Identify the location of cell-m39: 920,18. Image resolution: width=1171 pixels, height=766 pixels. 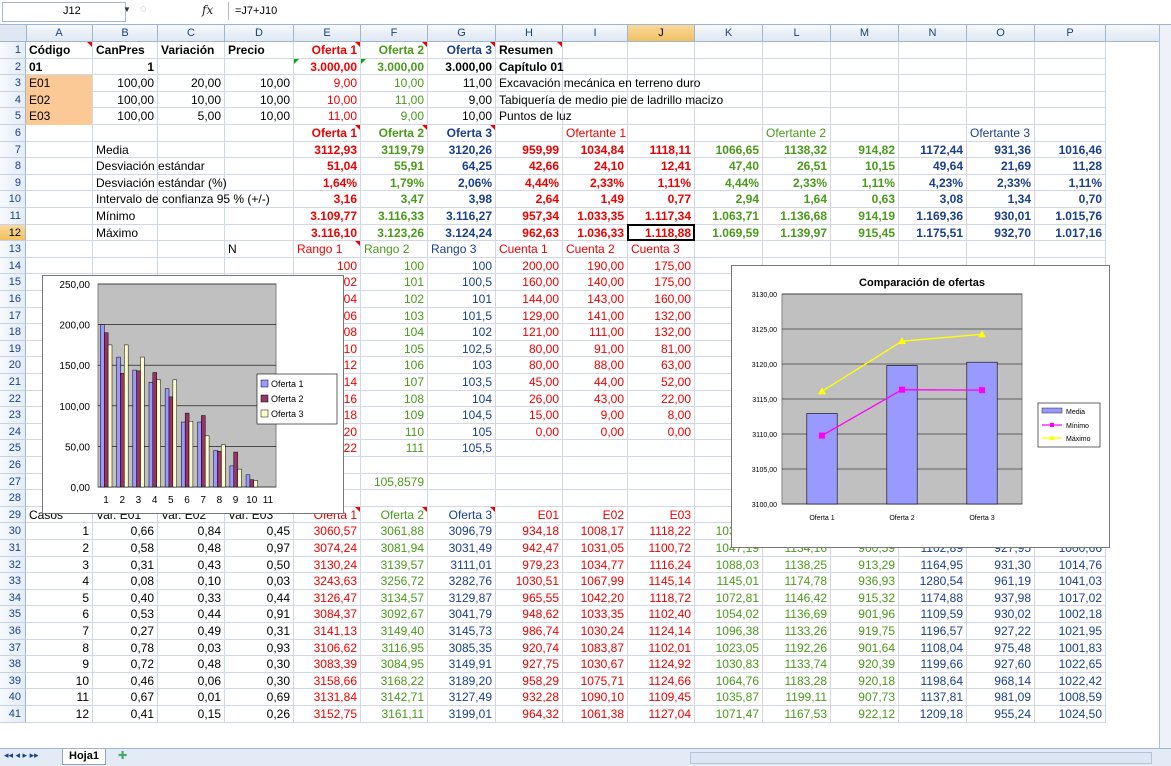
(863, 681).